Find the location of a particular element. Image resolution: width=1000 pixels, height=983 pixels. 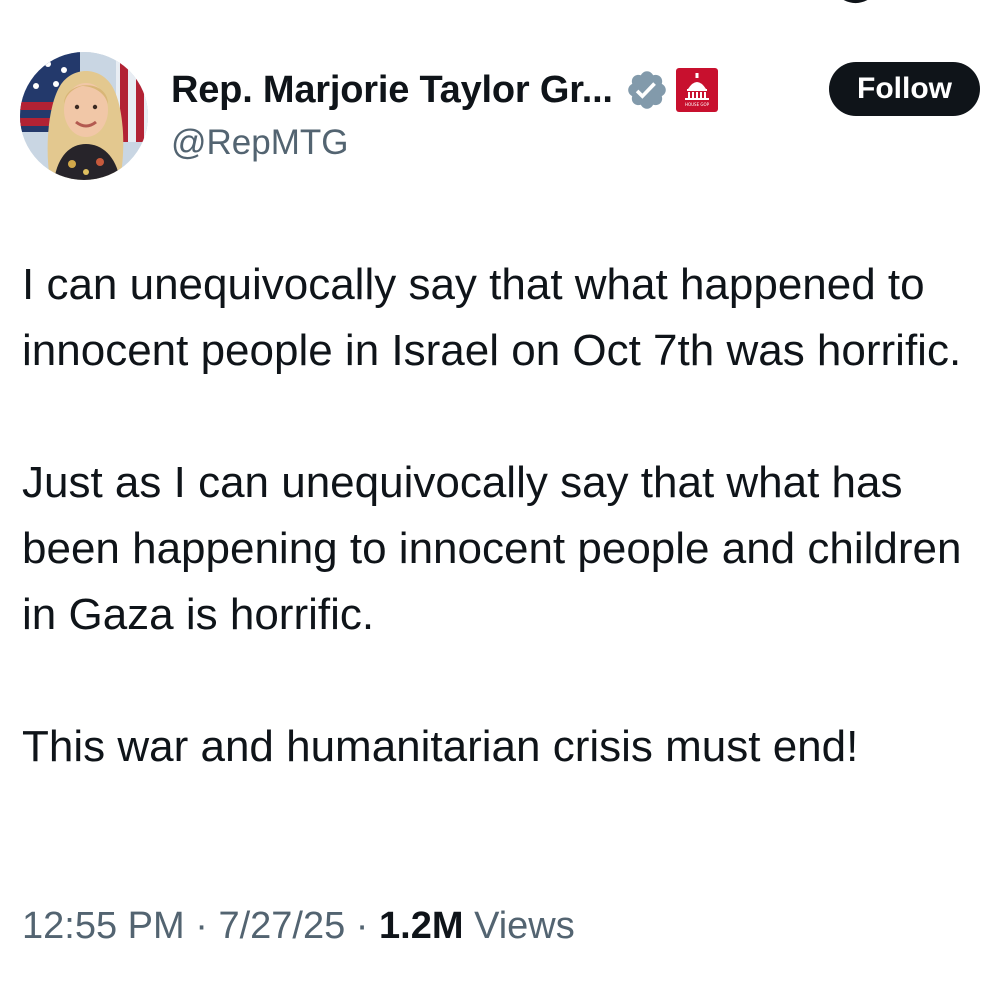

name-row: Rep. Marjorie Taylor Gr... HOUSE GOP is located at coordinates (481, 90).